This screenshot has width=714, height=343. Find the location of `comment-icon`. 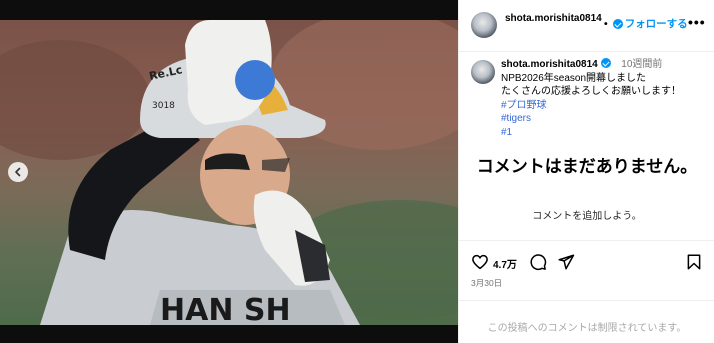

comment-icon is located at coordinates (538, 262).